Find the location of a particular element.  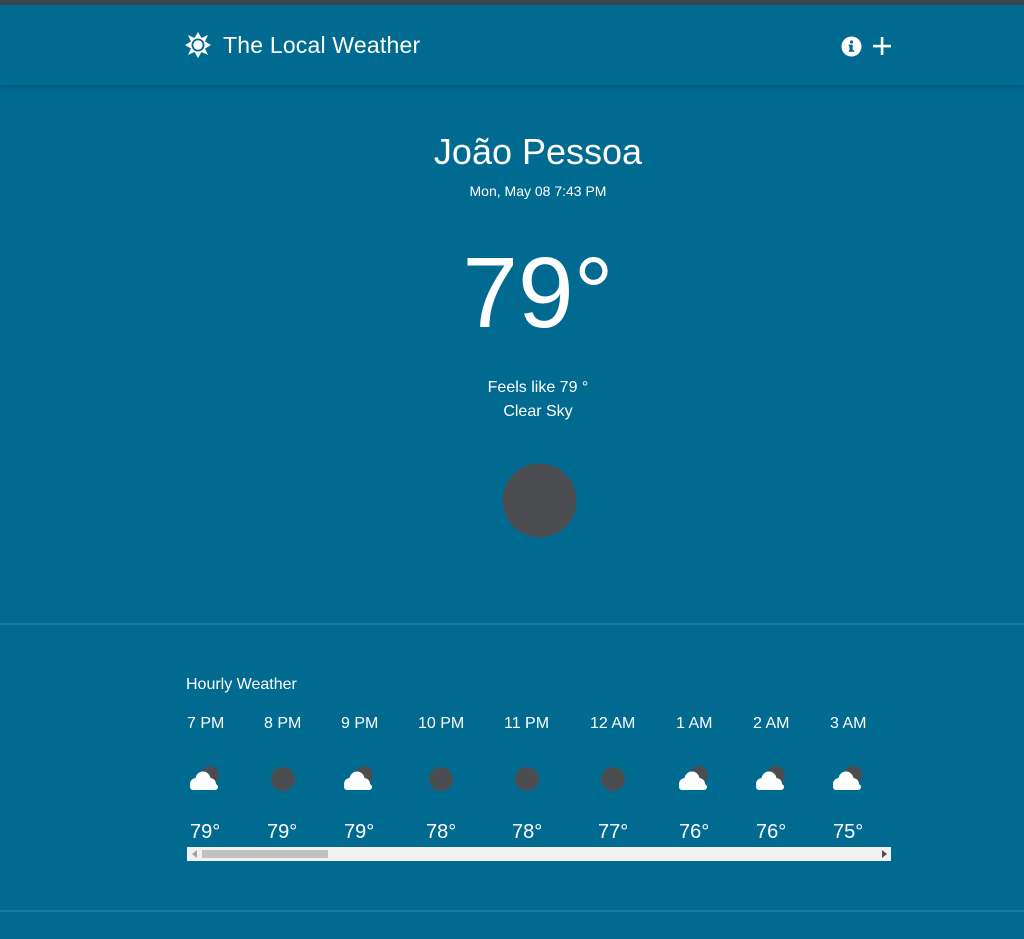

arrow-left-icon is located at coordinates (194, 854).